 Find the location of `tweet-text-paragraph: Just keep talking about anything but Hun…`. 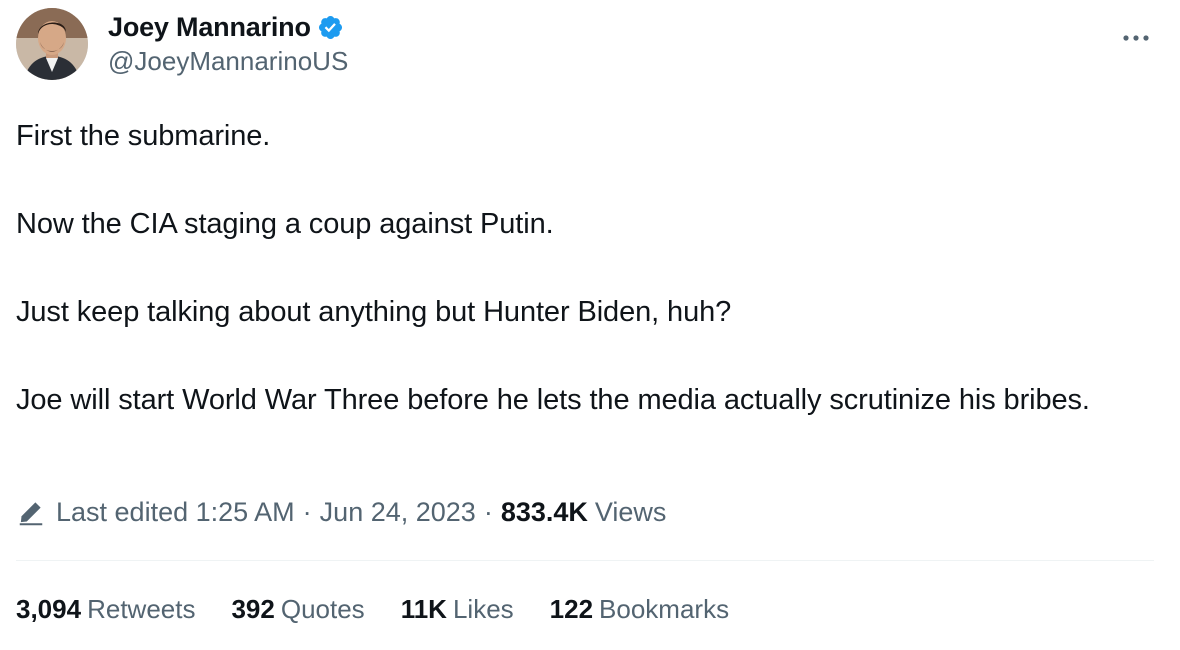

tweet-text-paragraph: Just keep talking about anything but Hun… is located at coordinates (374, 312).